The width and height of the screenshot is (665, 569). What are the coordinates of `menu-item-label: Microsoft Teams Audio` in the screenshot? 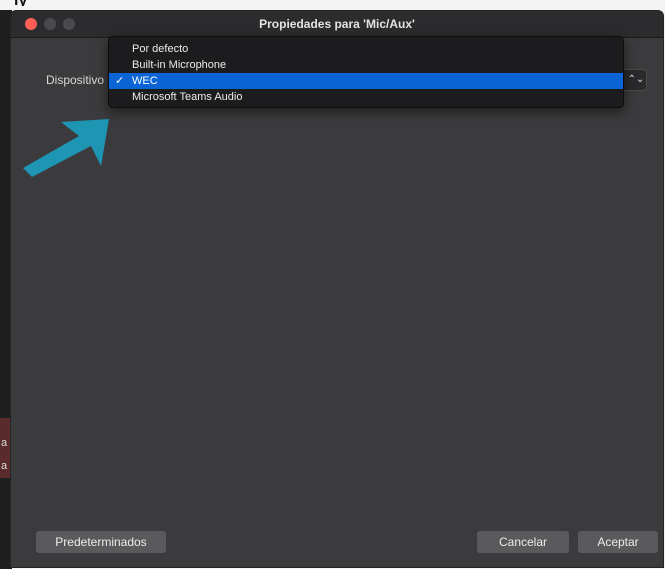 It's located at (187, 97).